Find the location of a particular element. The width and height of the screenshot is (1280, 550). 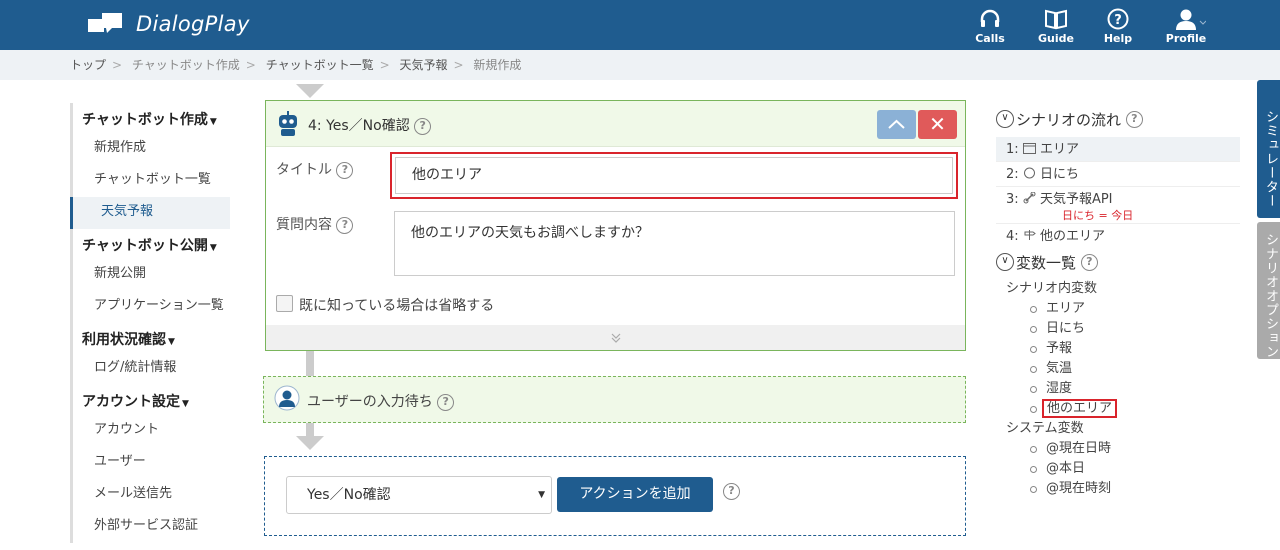

delete-button: ✕ is located at coordinates (937, 124).